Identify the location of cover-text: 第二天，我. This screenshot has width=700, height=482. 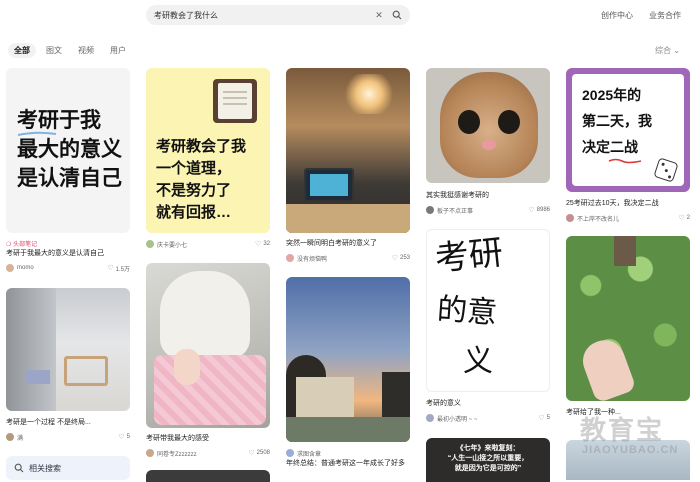
(617, 121).